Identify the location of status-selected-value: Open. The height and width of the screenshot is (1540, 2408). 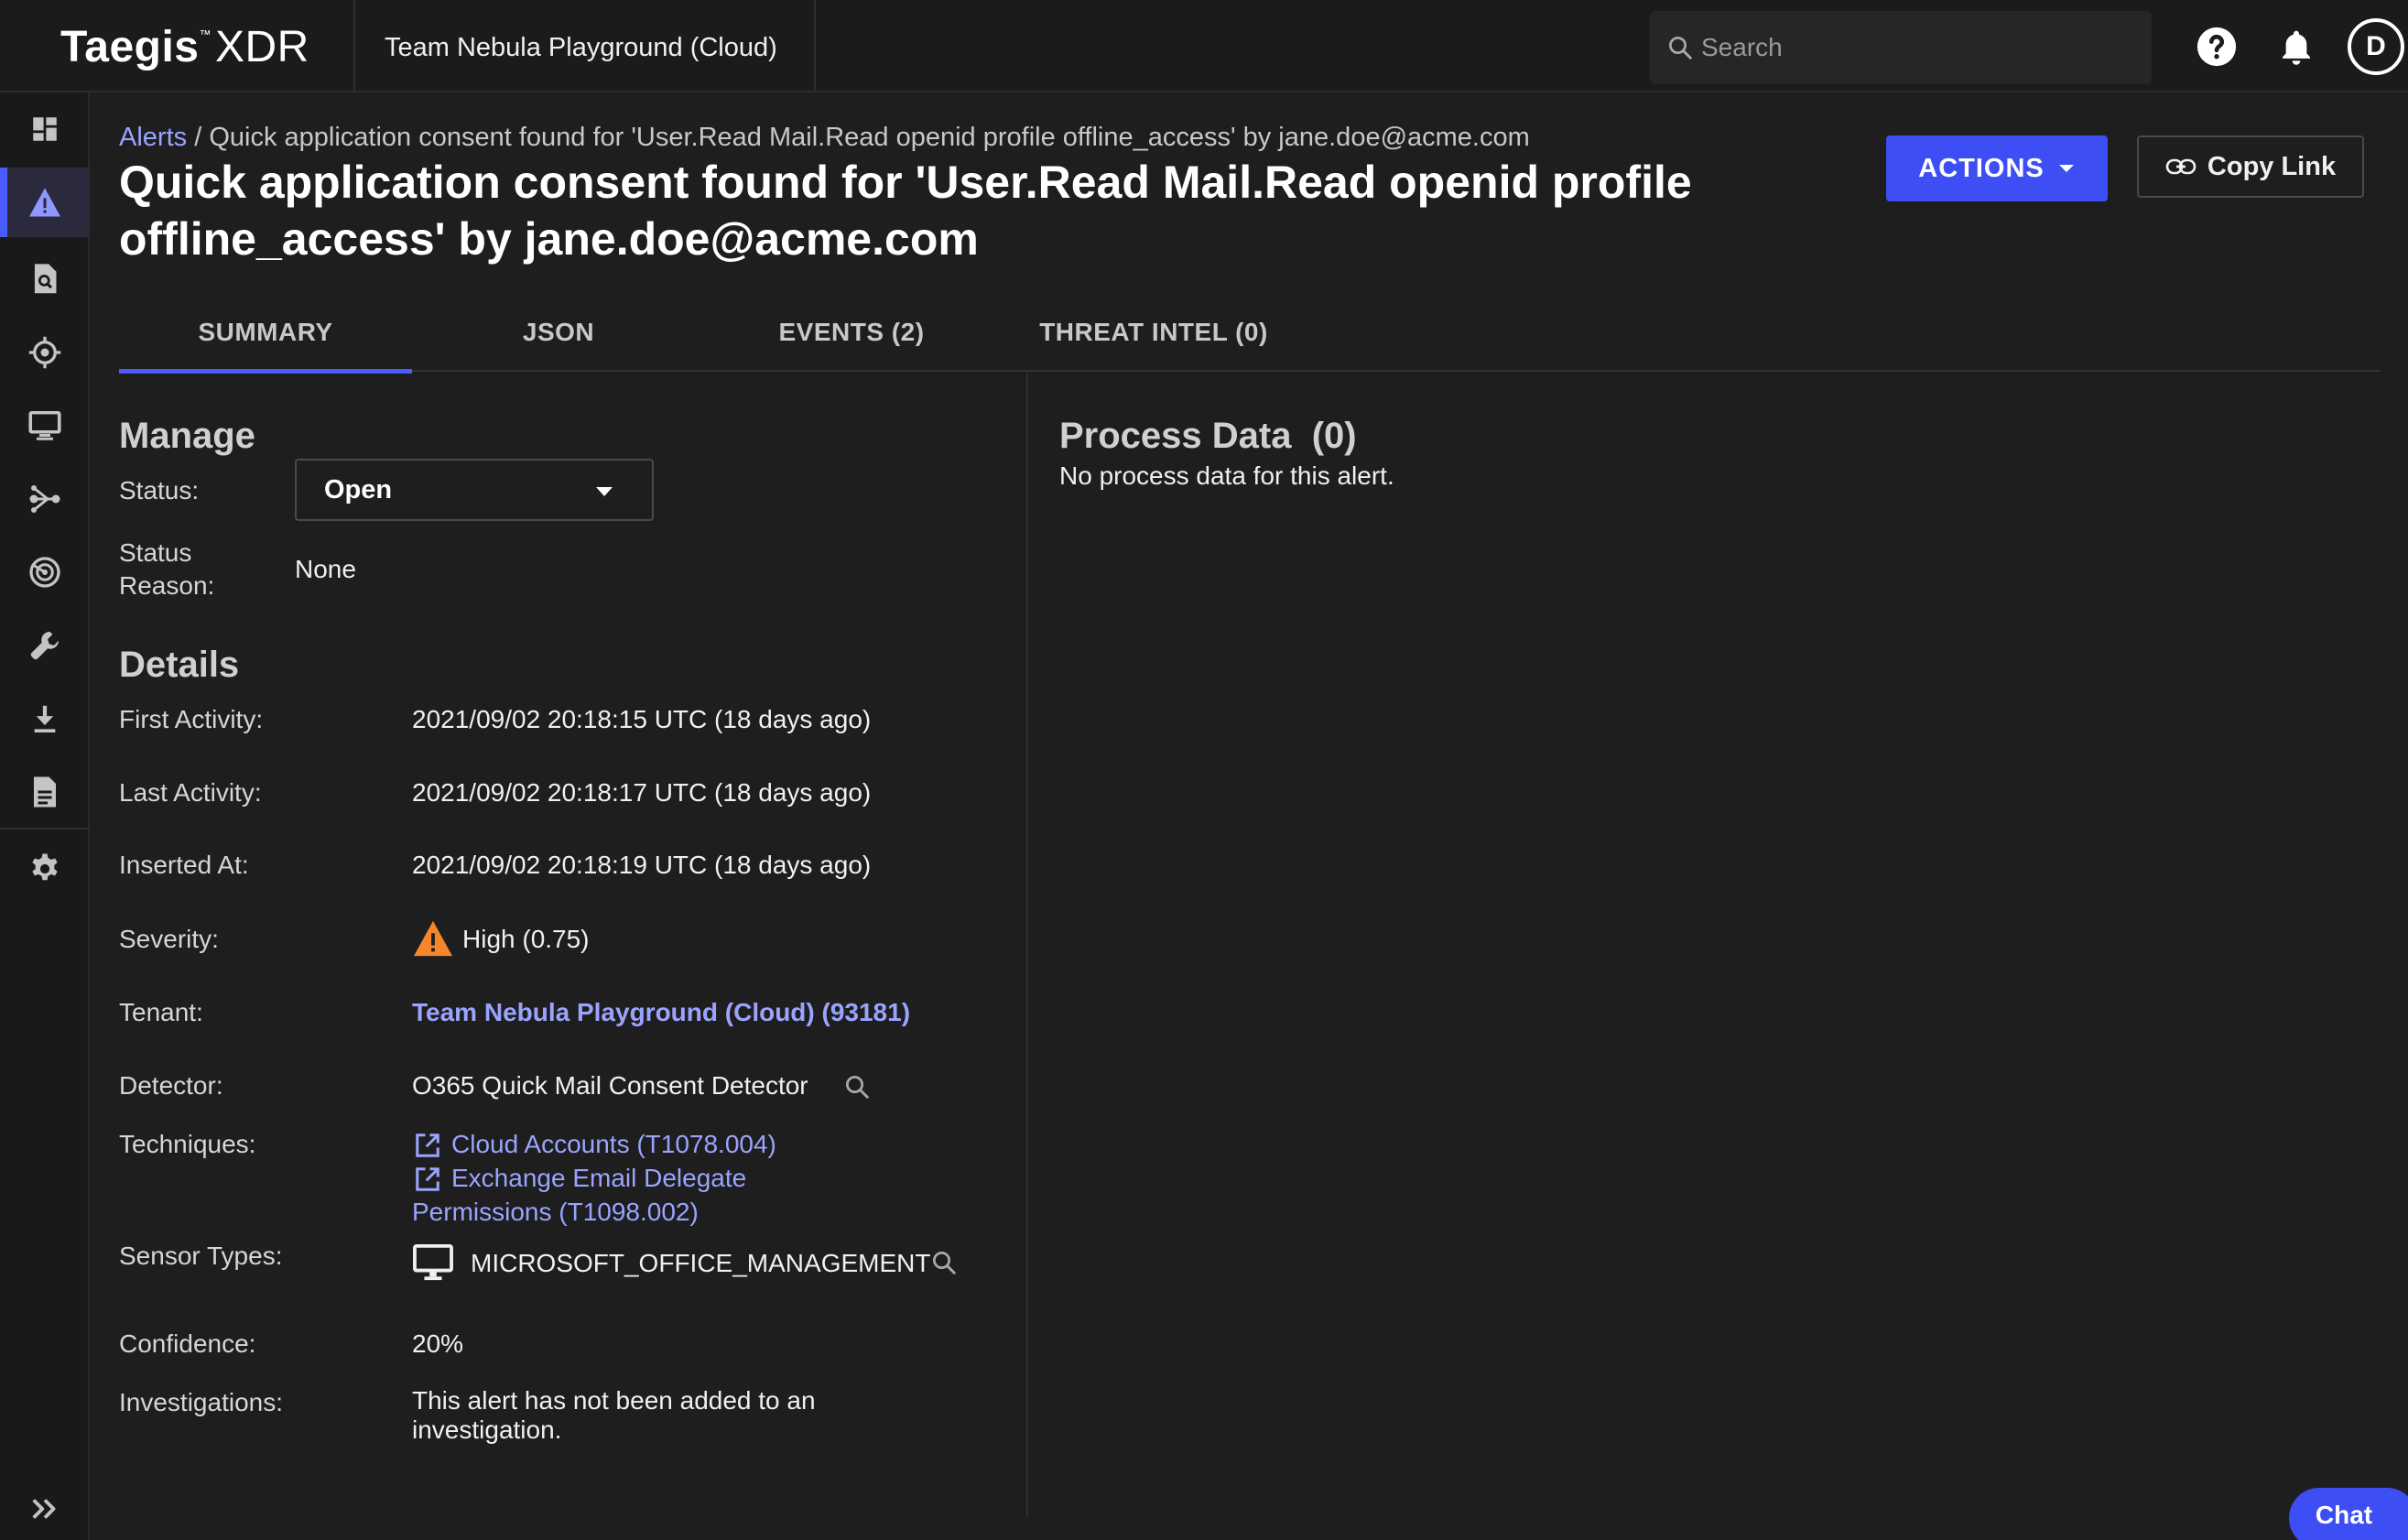
(358, 489).